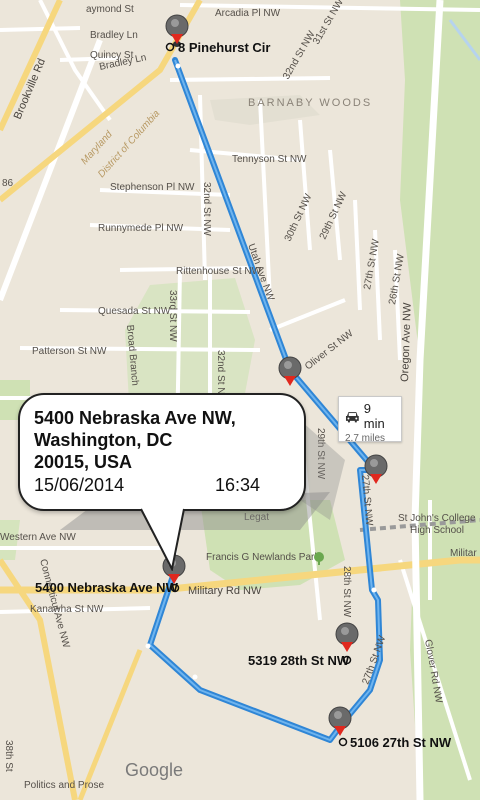  Describe the element at coordinates (141, 228) in the screenshot. I see `street-label: Runnymede Pl NW` at that location.